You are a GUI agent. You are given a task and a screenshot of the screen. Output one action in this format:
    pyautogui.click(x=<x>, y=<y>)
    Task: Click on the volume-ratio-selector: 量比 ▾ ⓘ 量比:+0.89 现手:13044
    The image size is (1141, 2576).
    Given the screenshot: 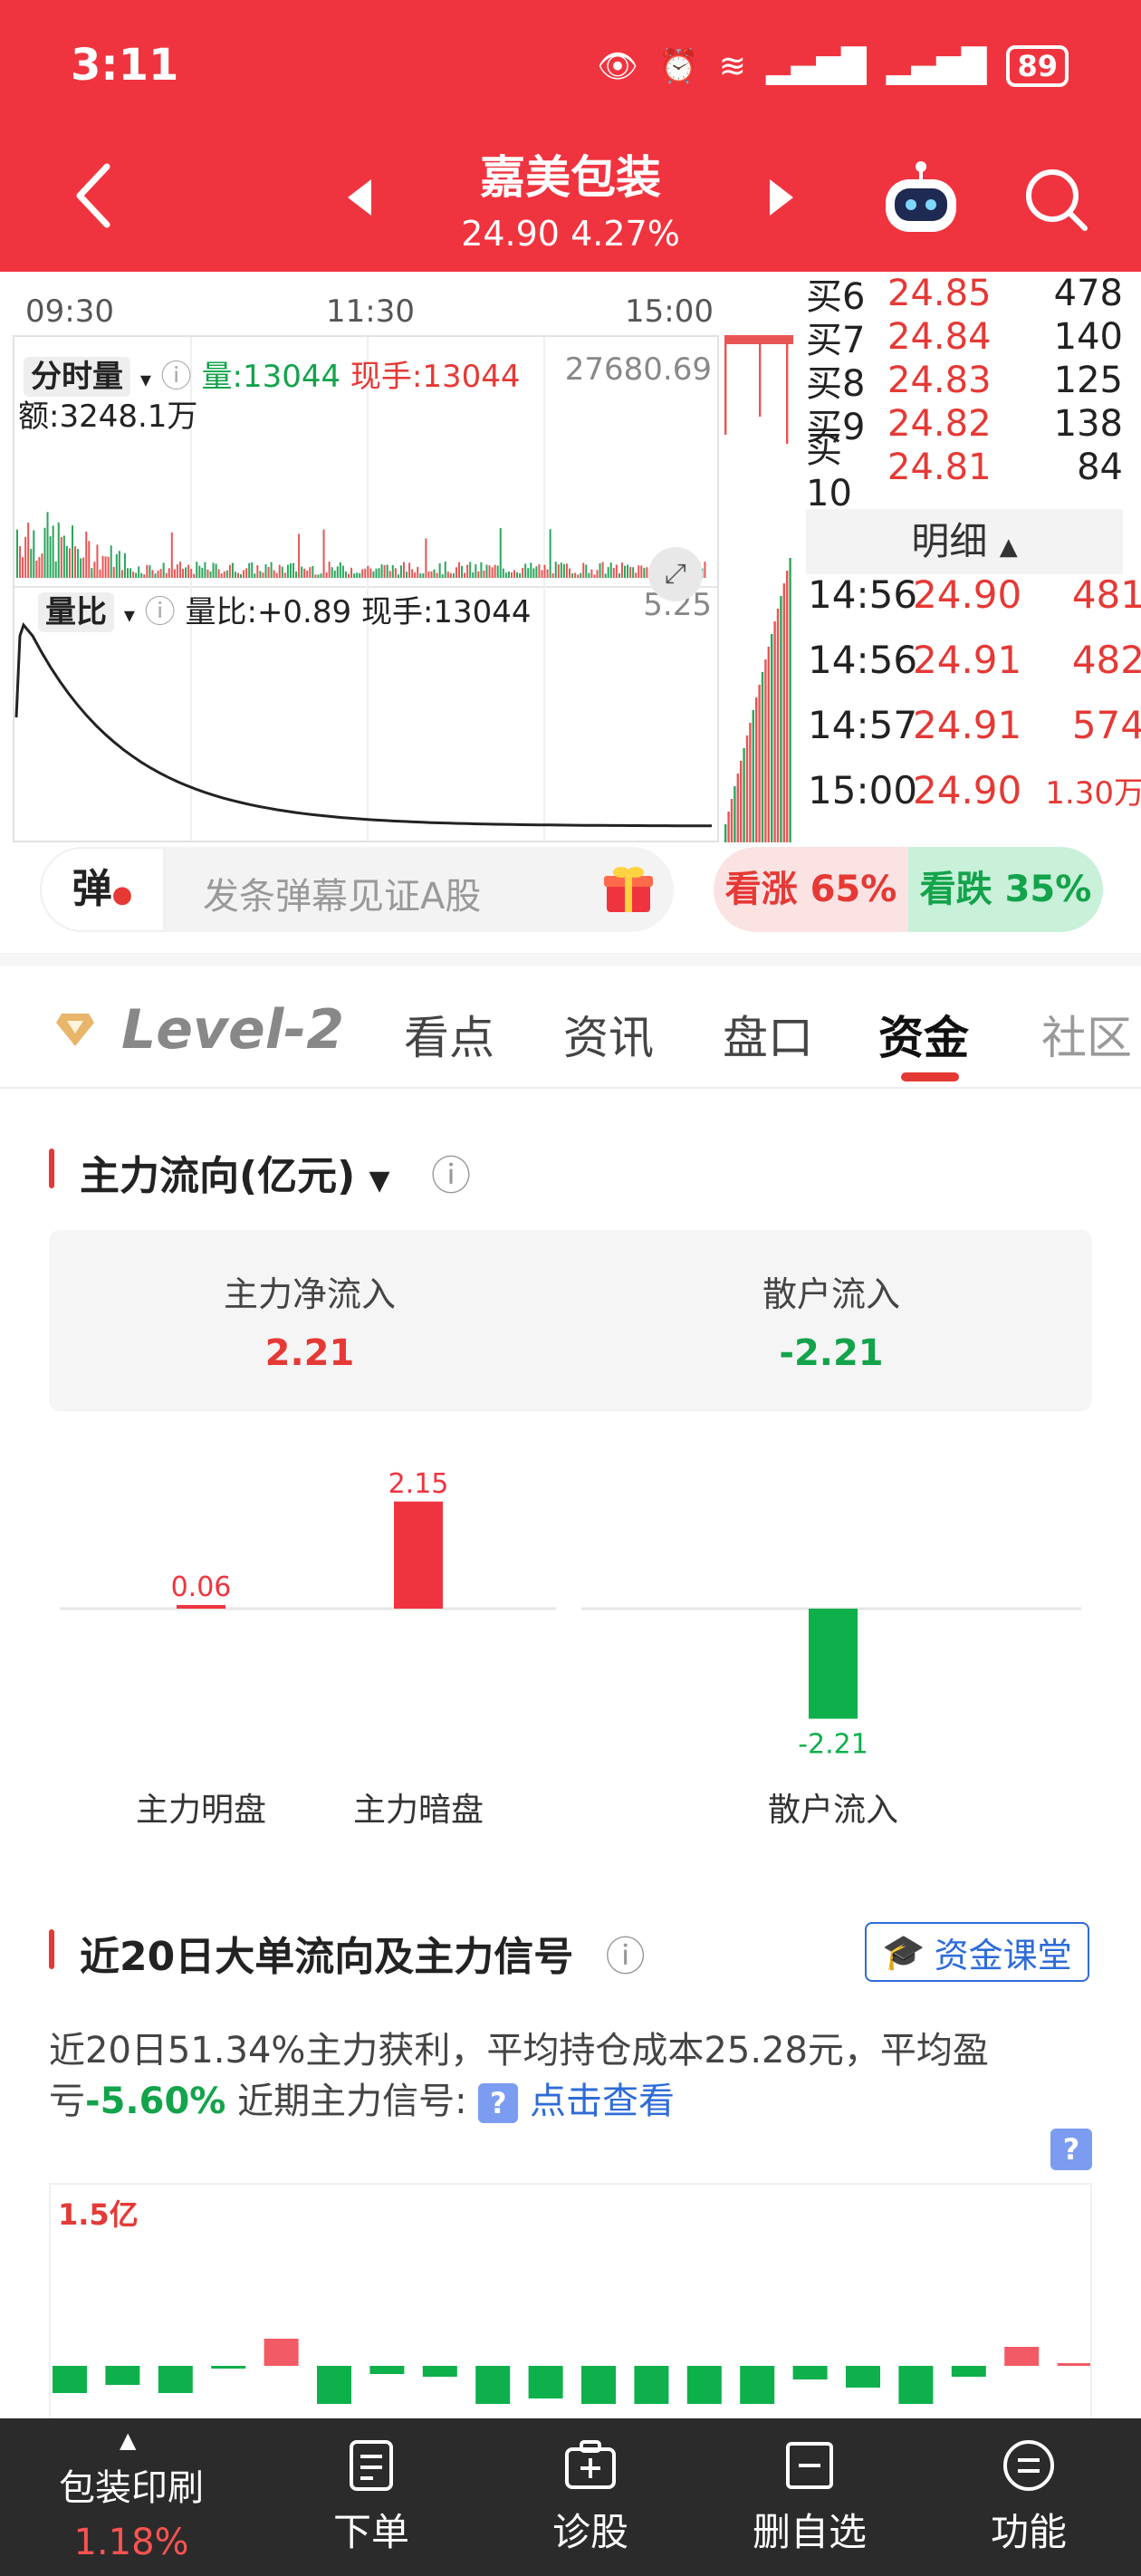 What is the action you would take?
    pyautogui.click(x=285, y=609)
    